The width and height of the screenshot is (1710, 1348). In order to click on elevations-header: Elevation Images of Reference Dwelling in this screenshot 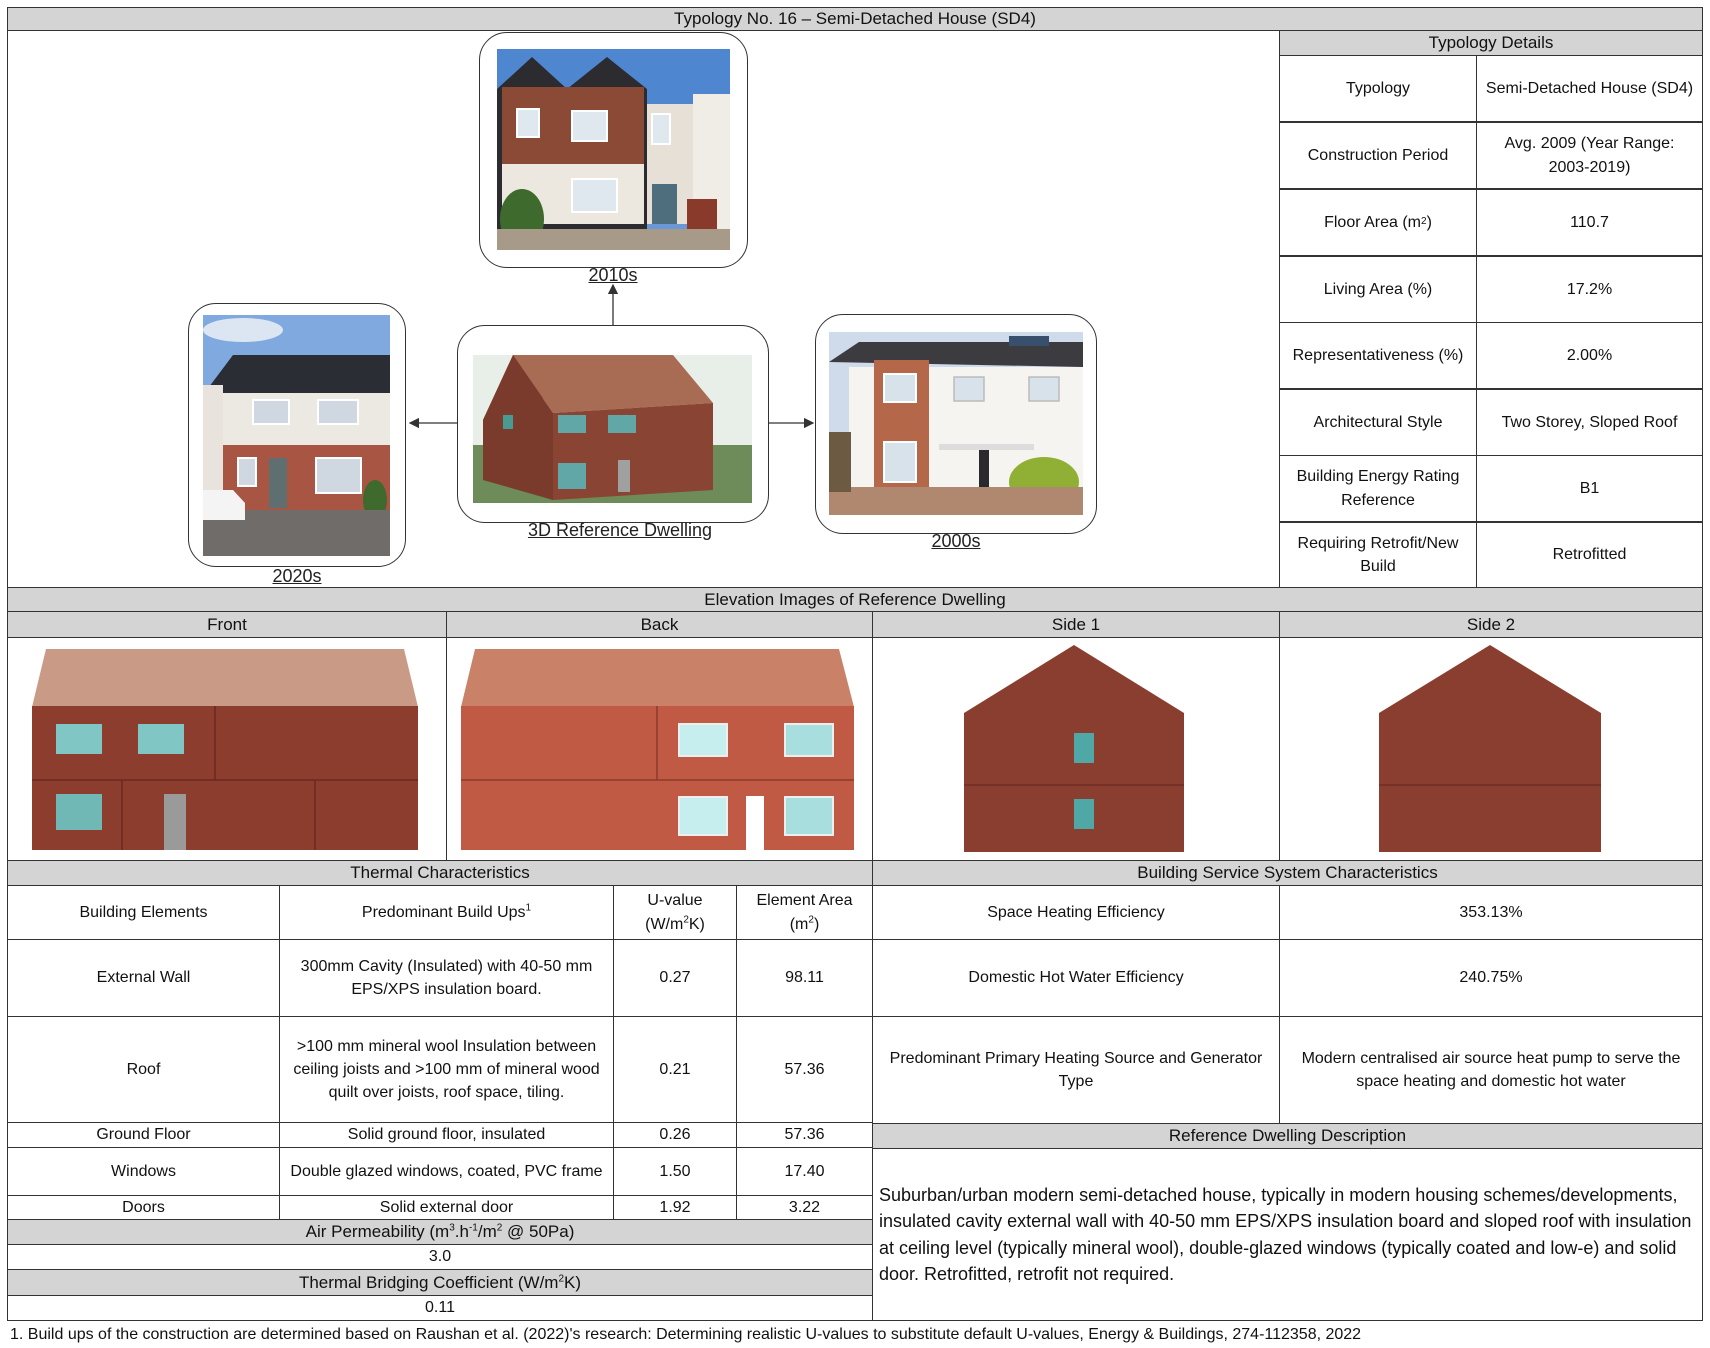, I will do `click(855, 599)`.